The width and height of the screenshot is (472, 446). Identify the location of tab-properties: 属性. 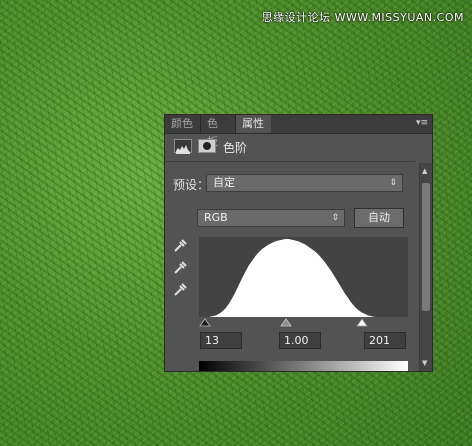
(253, 124).